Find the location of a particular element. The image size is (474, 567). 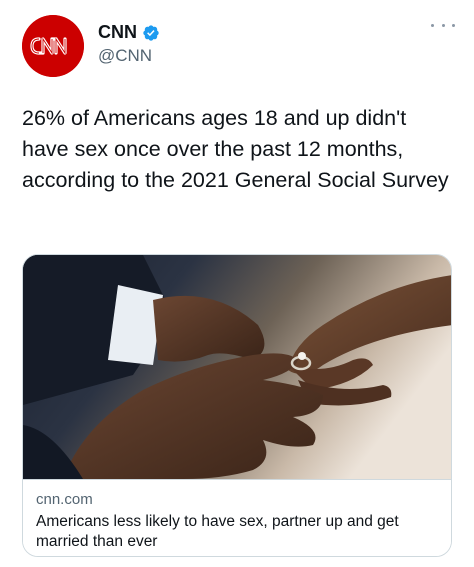

author-handle: @CNN is located at coordinates (125, 56).